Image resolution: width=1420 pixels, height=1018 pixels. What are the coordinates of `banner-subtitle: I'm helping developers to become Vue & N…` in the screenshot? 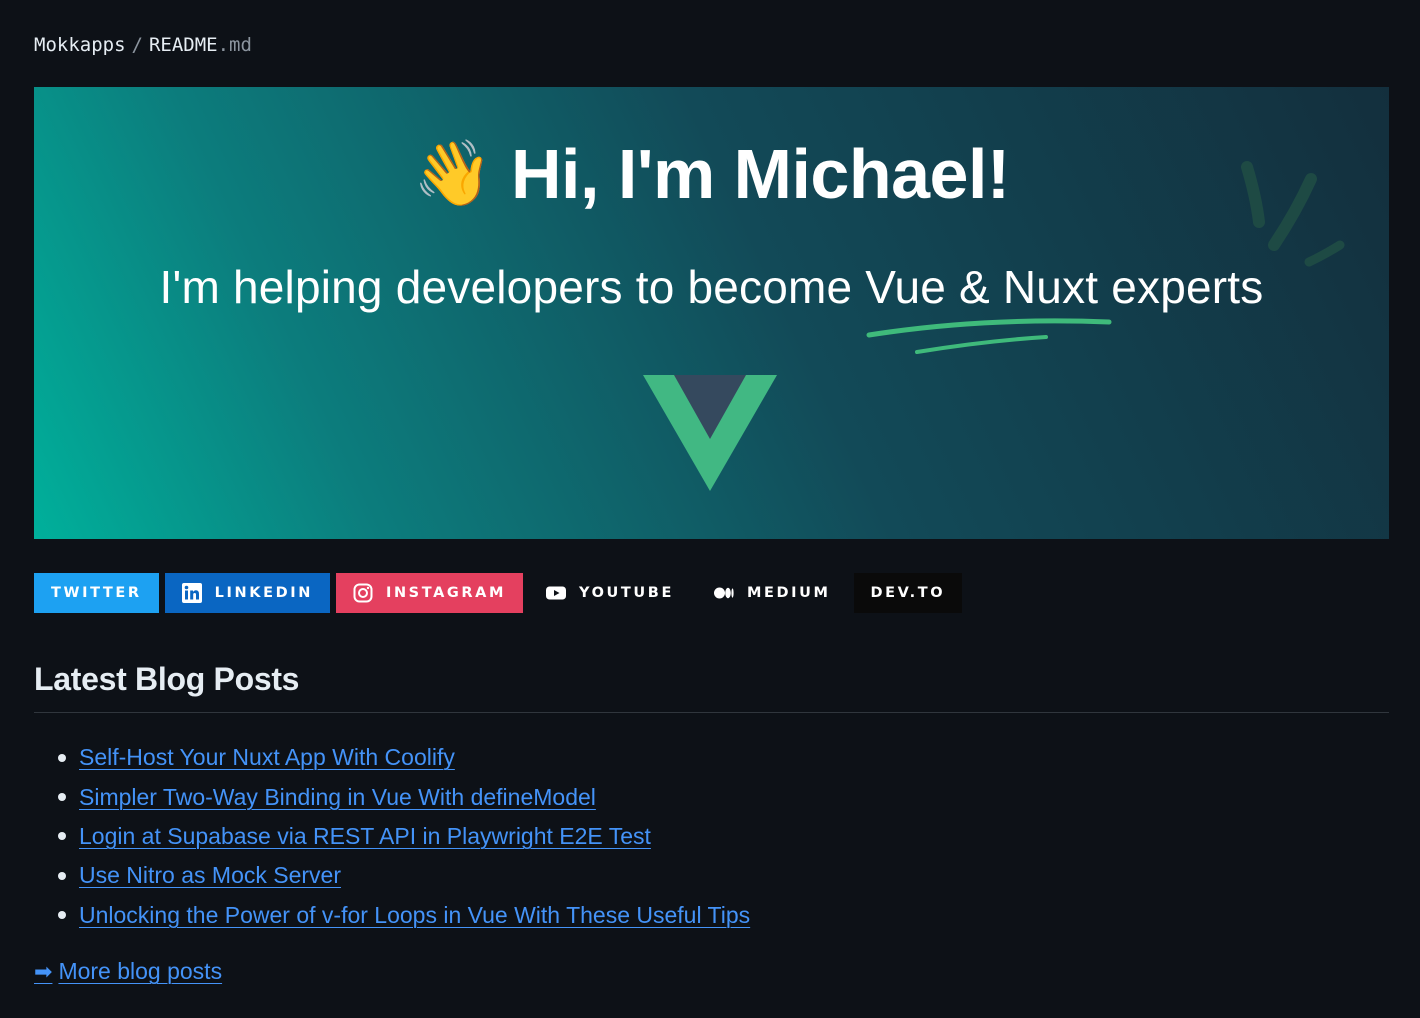 It's located at (711, 287).